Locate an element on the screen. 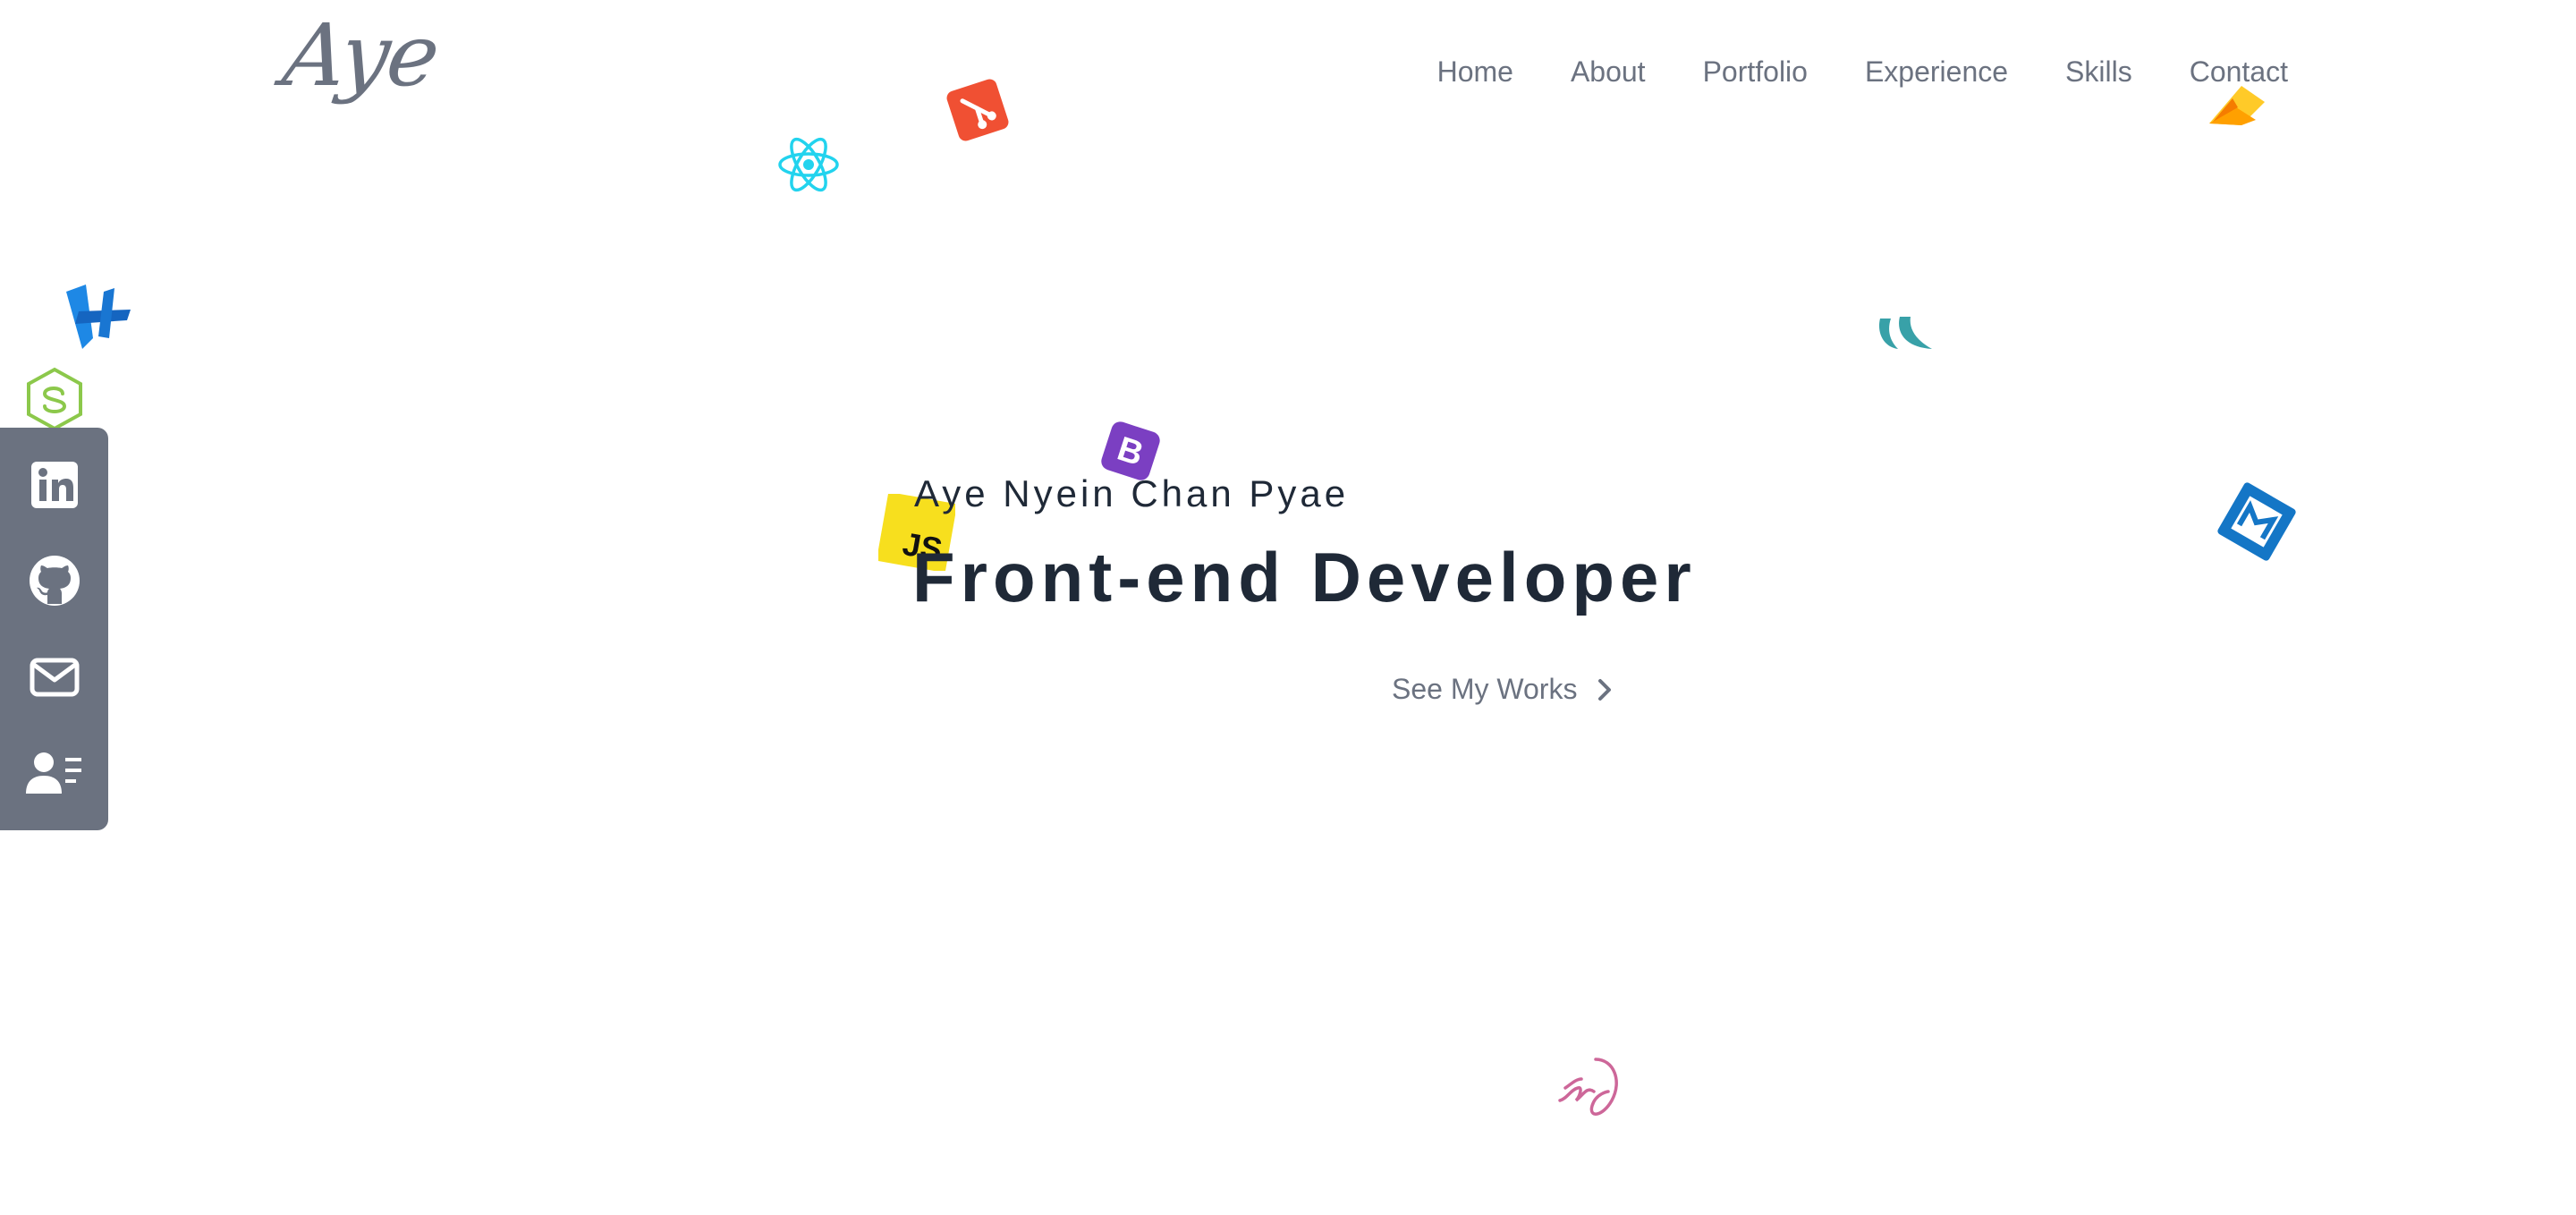 The height and width of the screenshot is (1215, 2576). site-logo: Aye is located at coordinates (360, 56).